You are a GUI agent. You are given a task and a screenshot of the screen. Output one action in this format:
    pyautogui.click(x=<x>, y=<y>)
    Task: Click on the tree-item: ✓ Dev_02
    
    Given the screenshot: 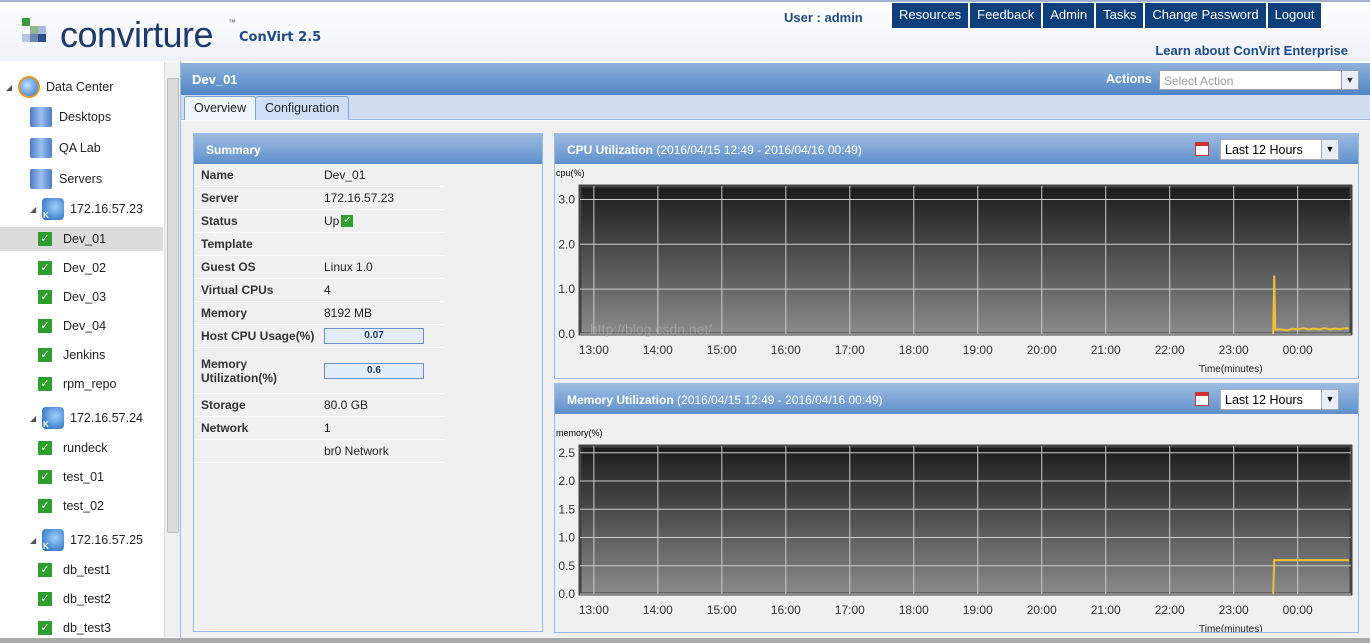 What is the action you would take?
    pyautogui.click(x=72, y=268)
    